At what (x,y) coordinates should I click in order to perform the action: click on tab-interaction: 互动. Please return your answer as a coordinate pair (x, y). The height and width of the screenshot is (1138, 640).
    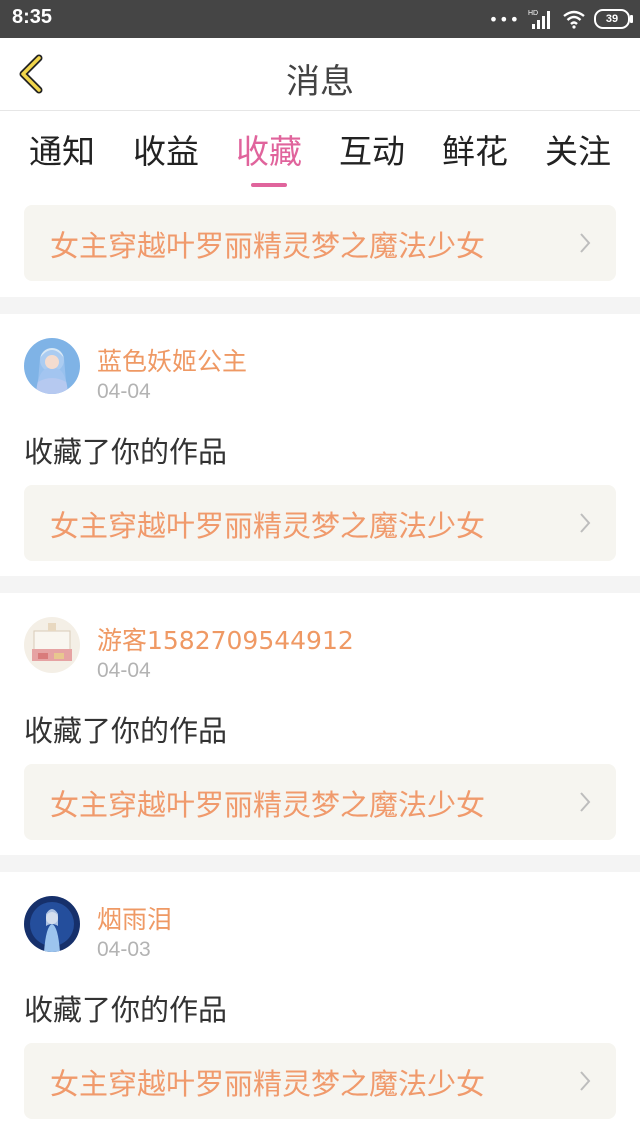
    Looking at the image, I should click on (372, 149).